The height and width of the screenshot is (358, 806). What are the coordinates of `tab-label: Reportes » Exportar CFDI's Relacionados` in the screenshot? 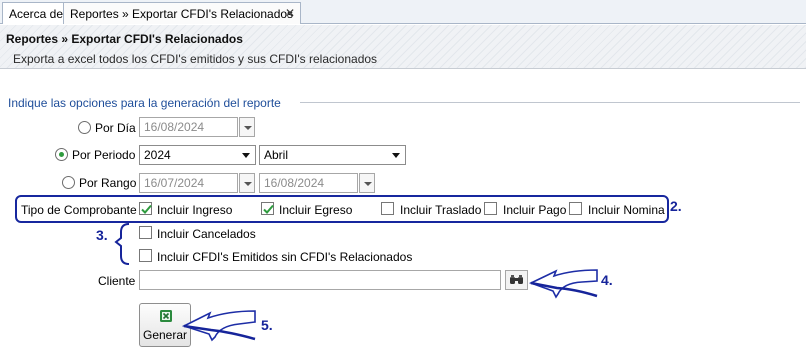 It's located at (182, 14).